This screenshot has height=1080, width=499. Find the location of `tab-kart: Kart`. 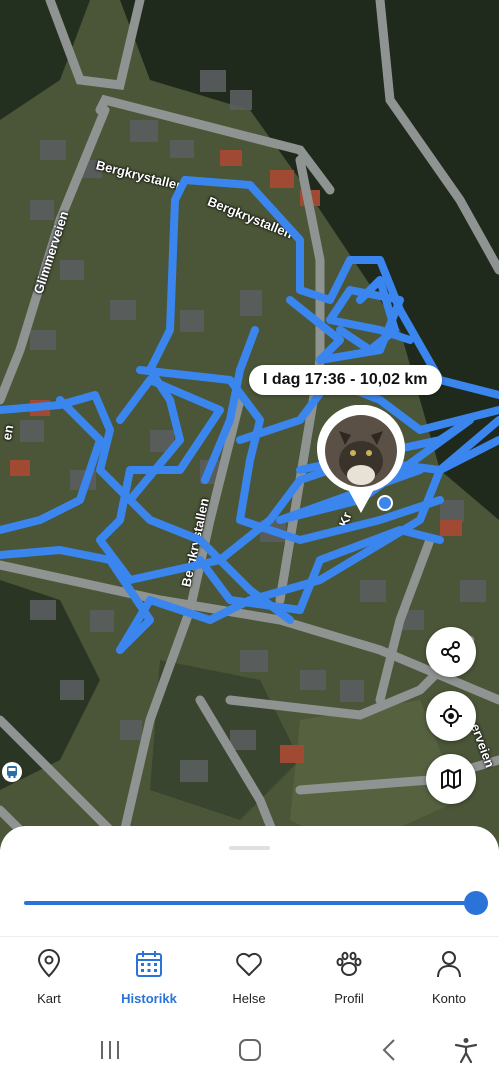

tab-kart: Kart is located at coordinates (49, 976).